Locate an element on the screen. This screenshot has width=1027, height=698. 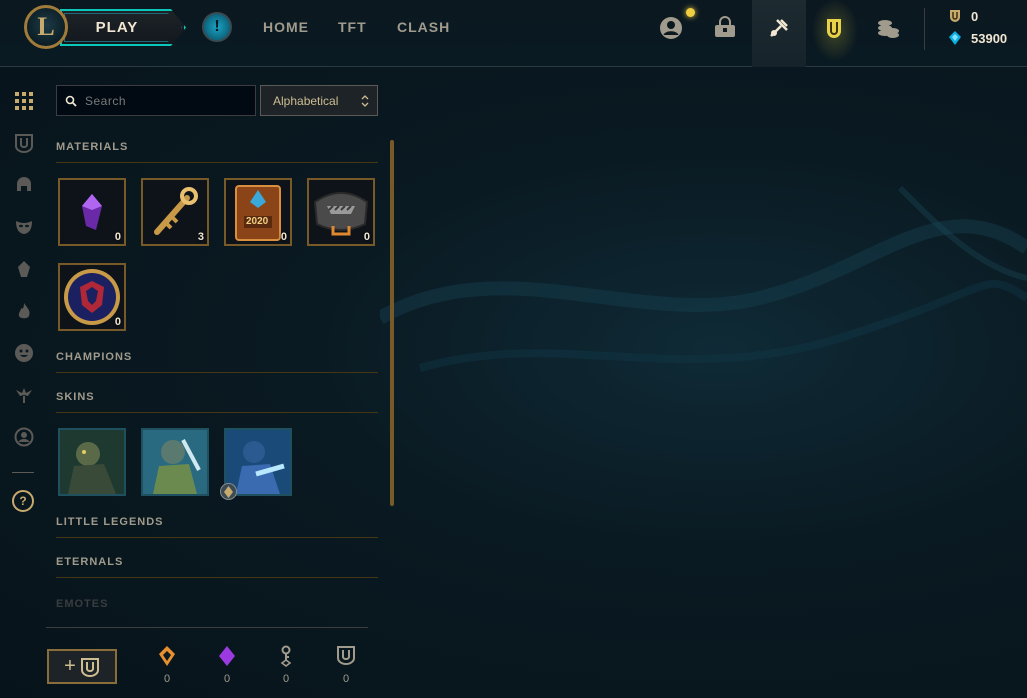
logo-letter: L is located at coordinates (46, 26).